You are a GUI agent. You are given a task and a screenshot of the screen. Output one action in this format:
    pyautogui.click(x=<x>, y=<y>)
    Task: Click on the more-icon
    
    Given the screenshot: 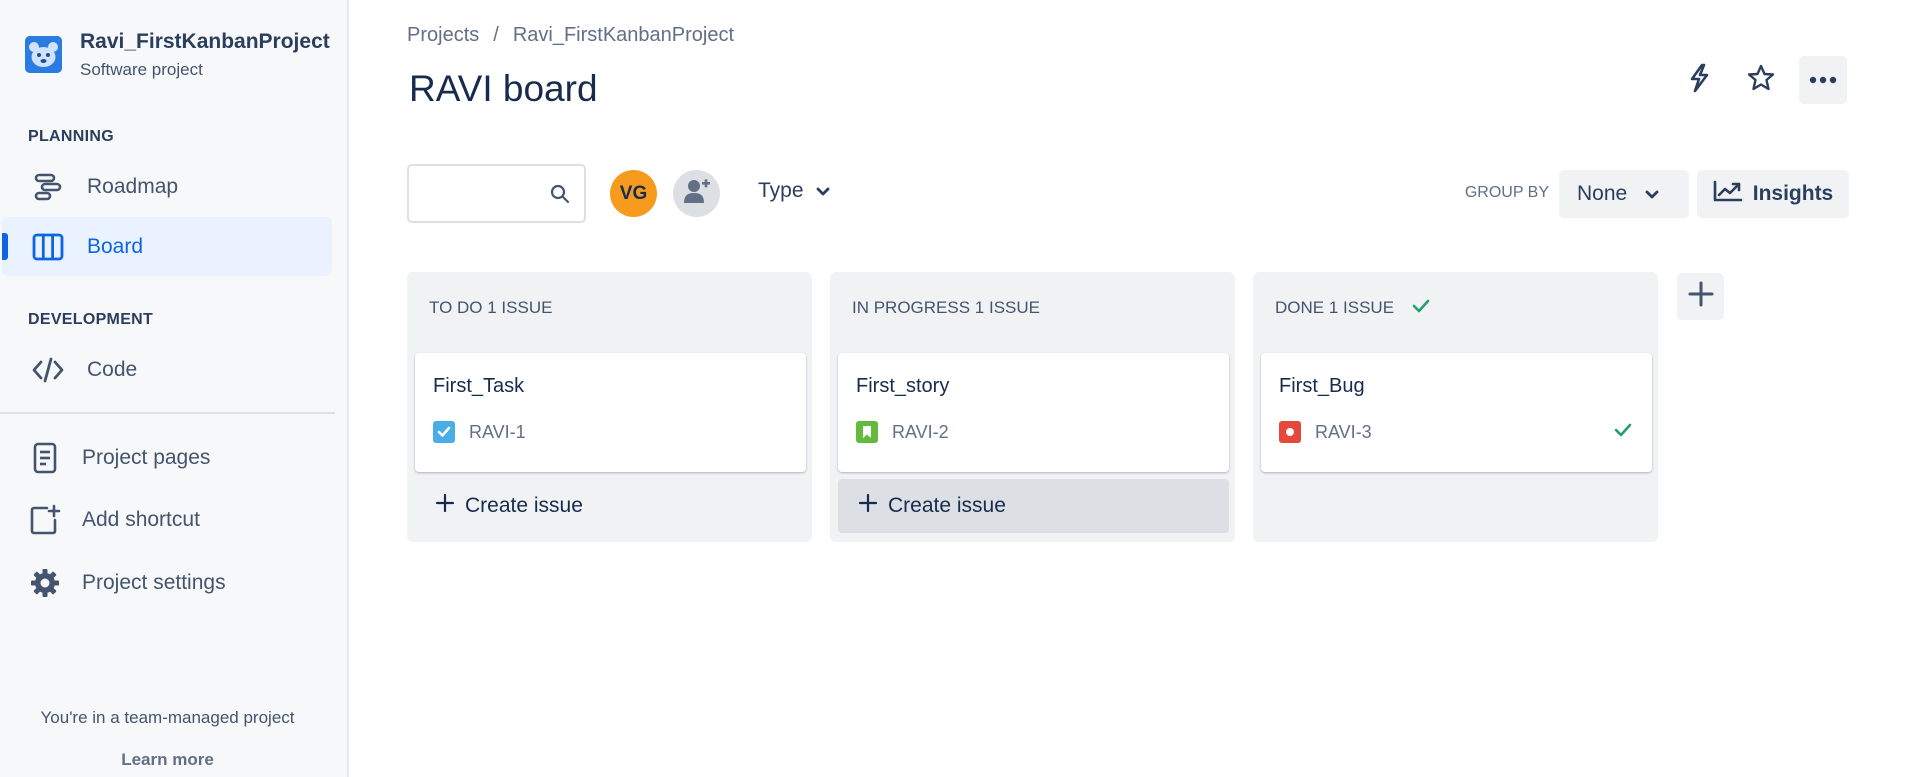 What is the action you would take?
    pyautogui.click(x=1823, y=80)
    